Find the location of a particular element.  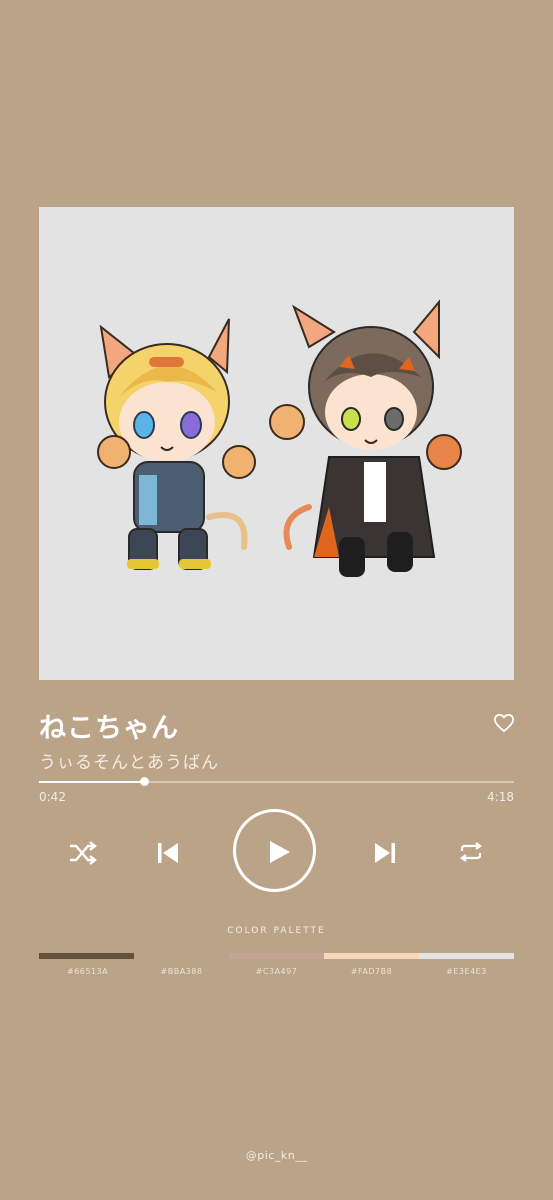

palette-swatch: #FAD7B8 is located at coordinates (371, 964).